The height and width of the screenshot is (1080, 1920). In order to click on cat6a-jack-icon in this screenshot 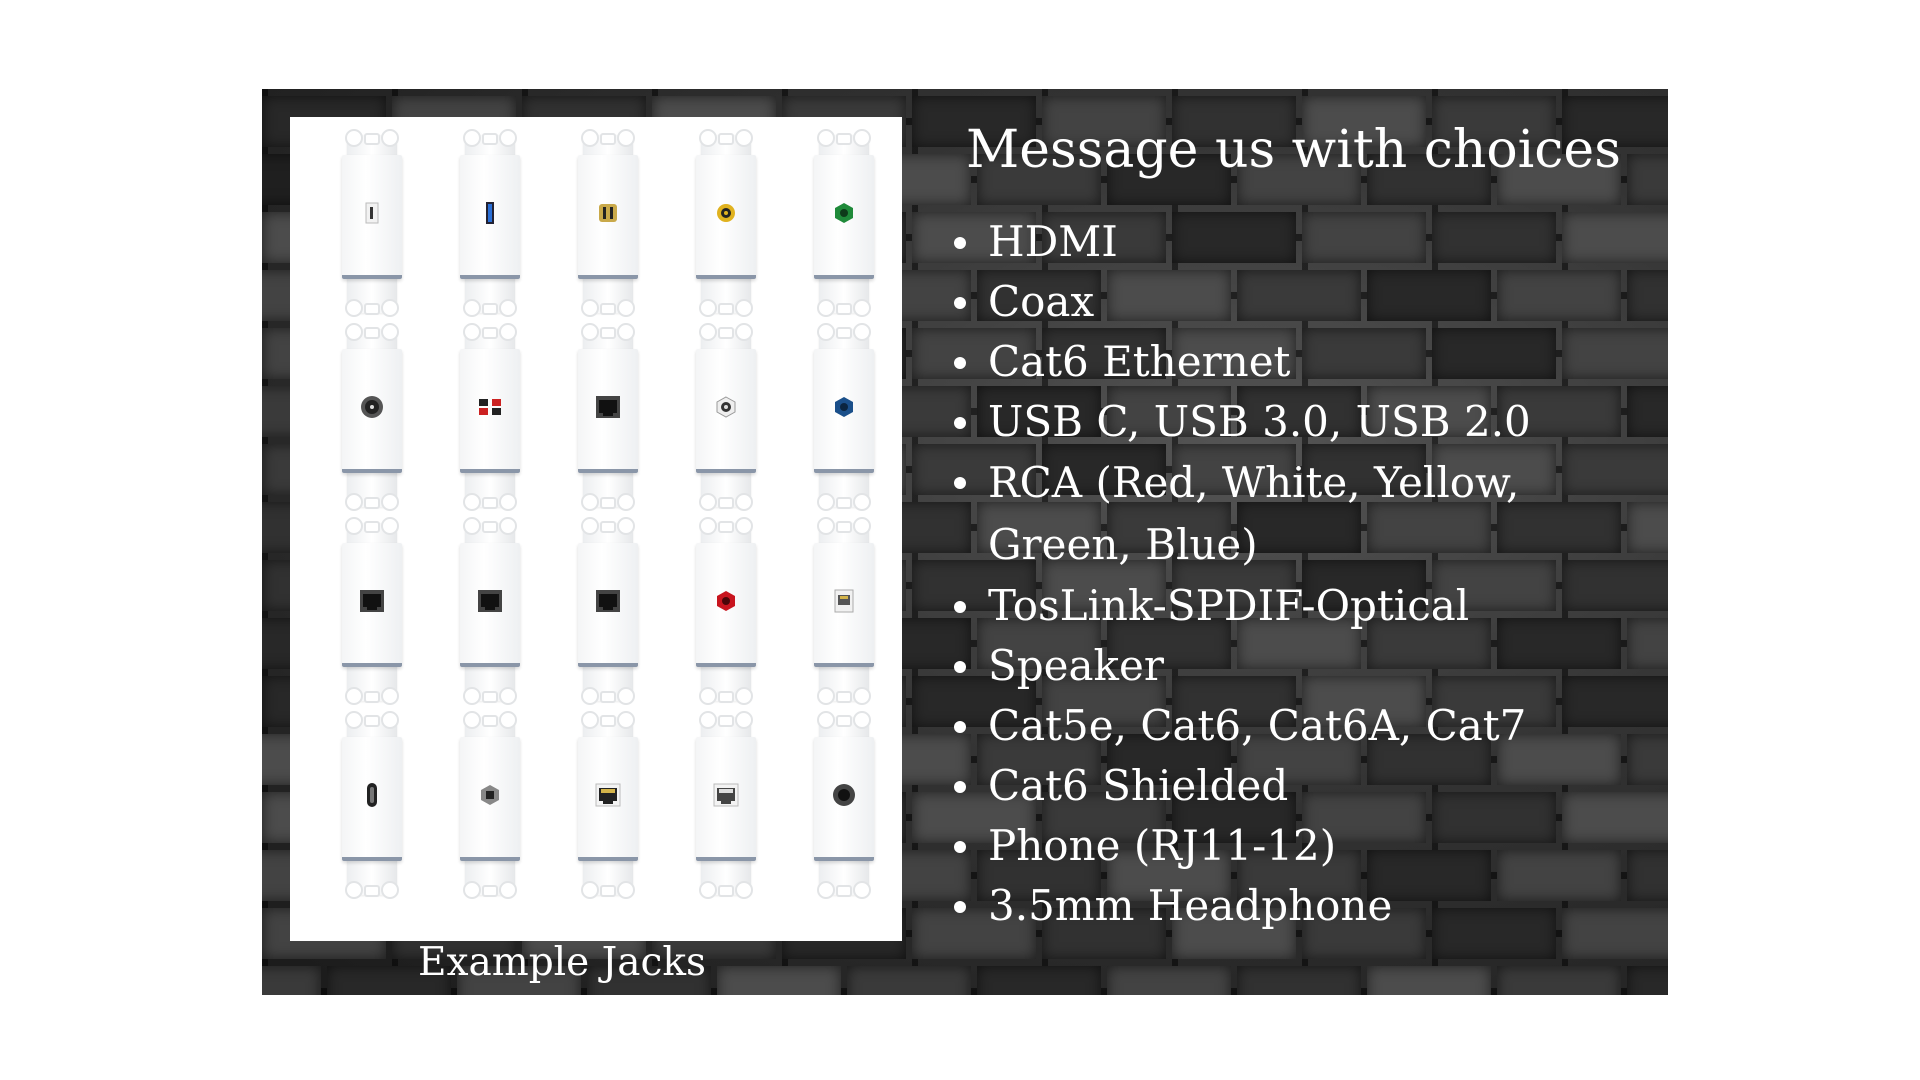, I will do `click(608, 603)`.